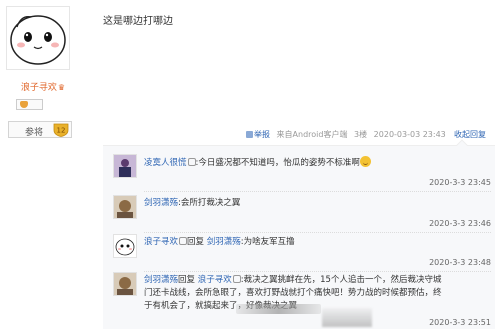 This screenshot has width=499, height=329. I want to click on level-title: 参将, so click(34, 133).